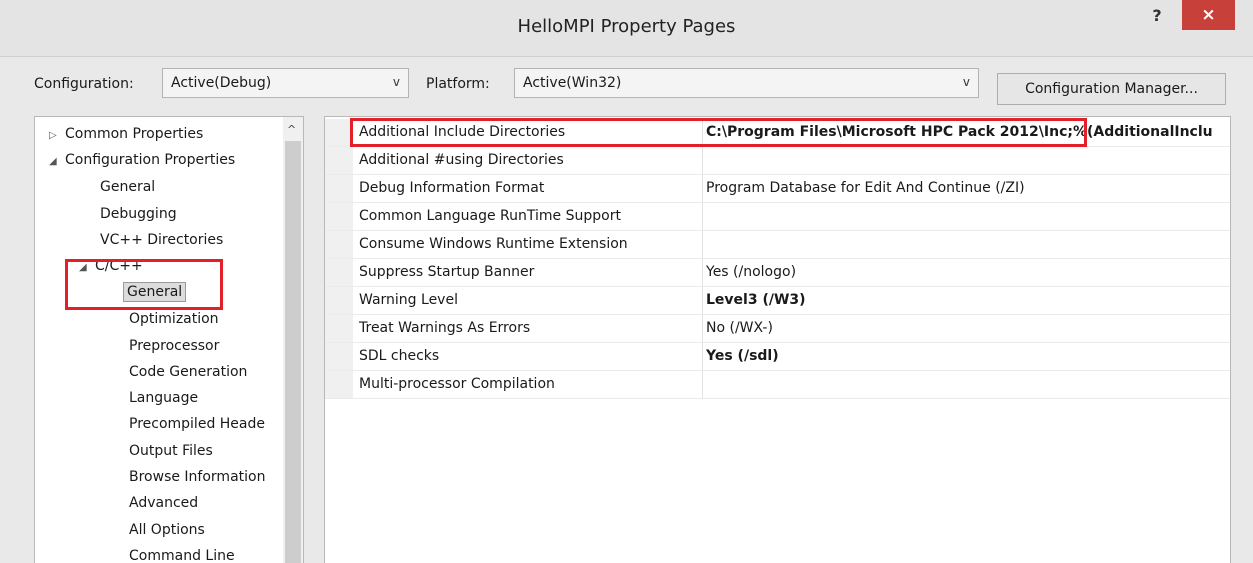 This screenshot has width=1253, height=563. I want to click on property-name: Suppress Startup Banner, so click(447, 272).